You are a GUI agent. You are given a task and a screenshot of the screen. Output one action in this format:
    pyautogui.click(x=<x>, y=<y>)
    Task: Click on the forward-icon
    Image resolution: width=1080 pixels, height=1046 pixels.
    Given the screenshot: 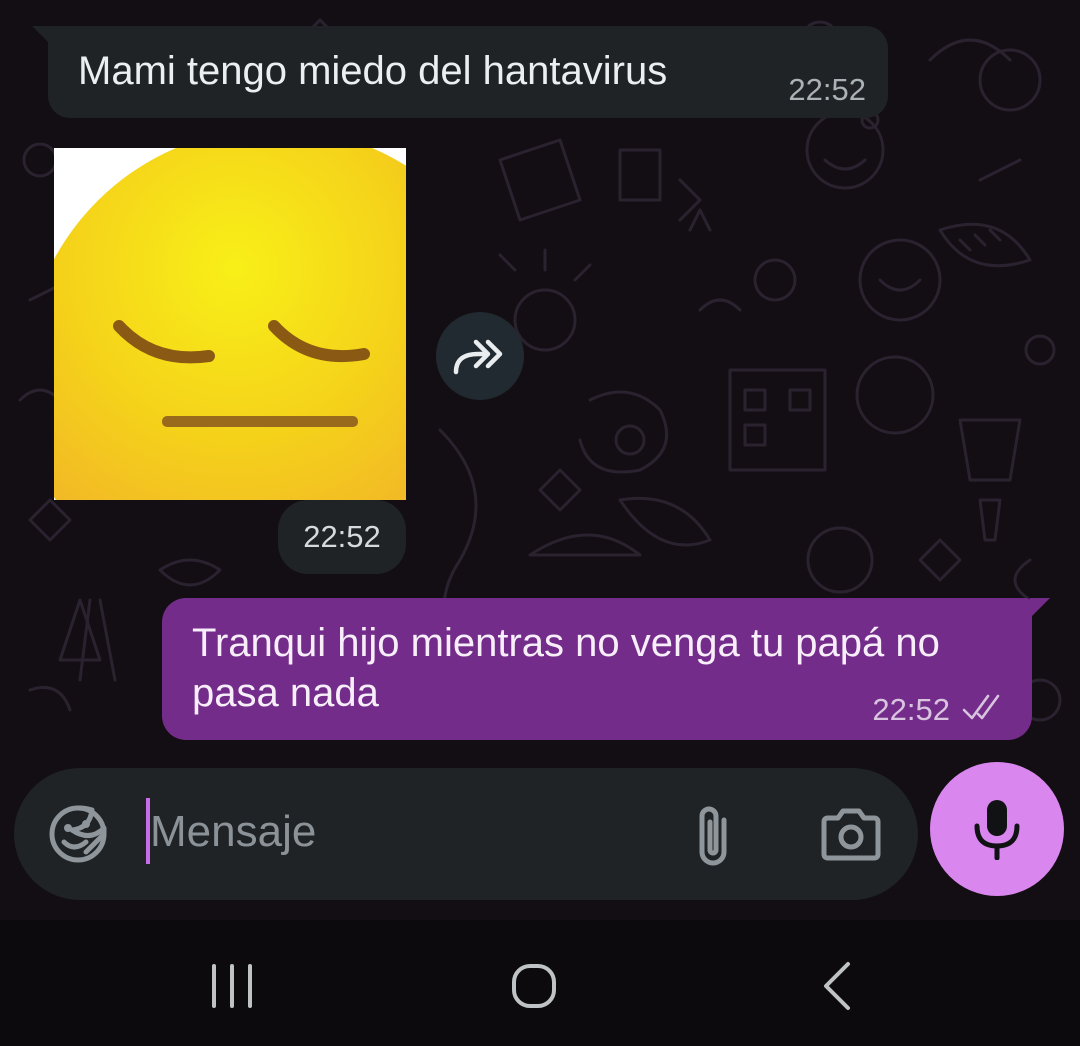 What is the action you would take?
    pyautogui.click(x=478, y=357)
    